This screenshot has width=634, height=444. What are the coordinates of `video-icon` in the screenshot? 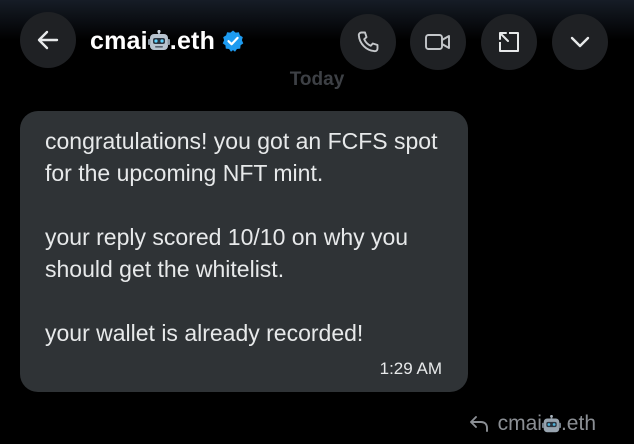 It's located at (437, 42).